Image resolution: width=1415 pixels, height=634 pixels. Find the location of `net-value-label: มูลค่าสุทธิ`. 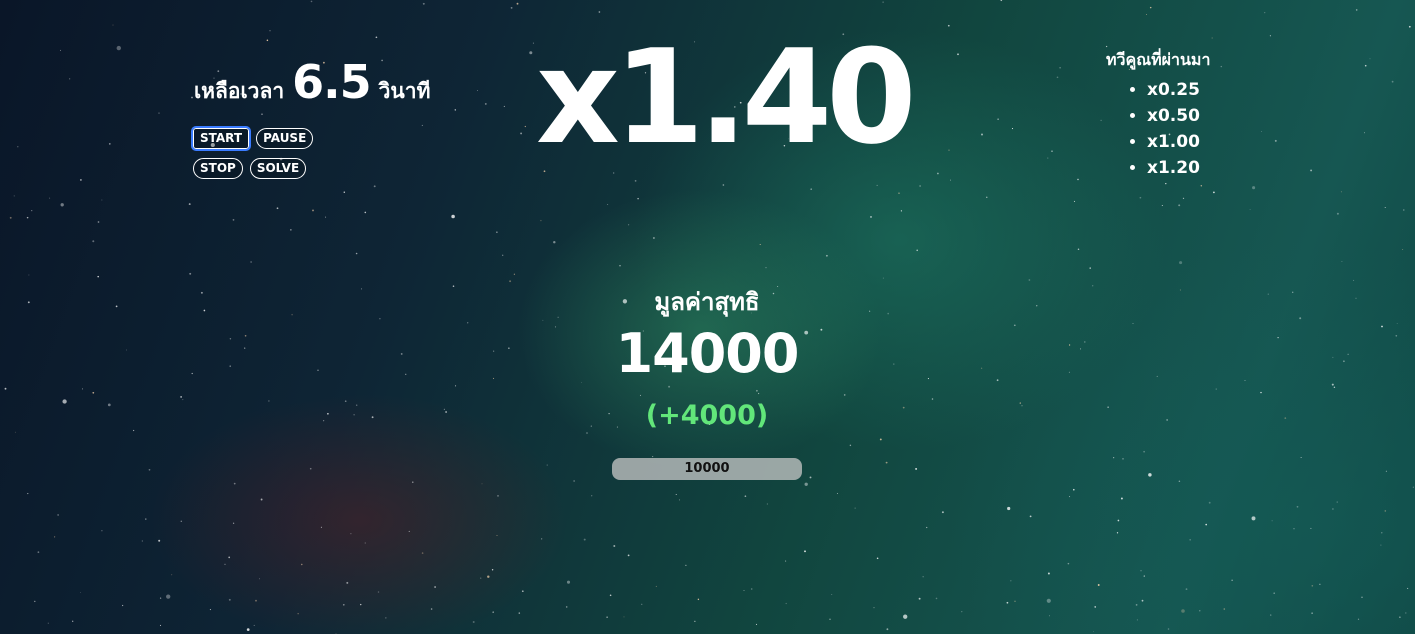

net-value-label: มูลค่าสุทธิ is located at coordinates (707, 302).